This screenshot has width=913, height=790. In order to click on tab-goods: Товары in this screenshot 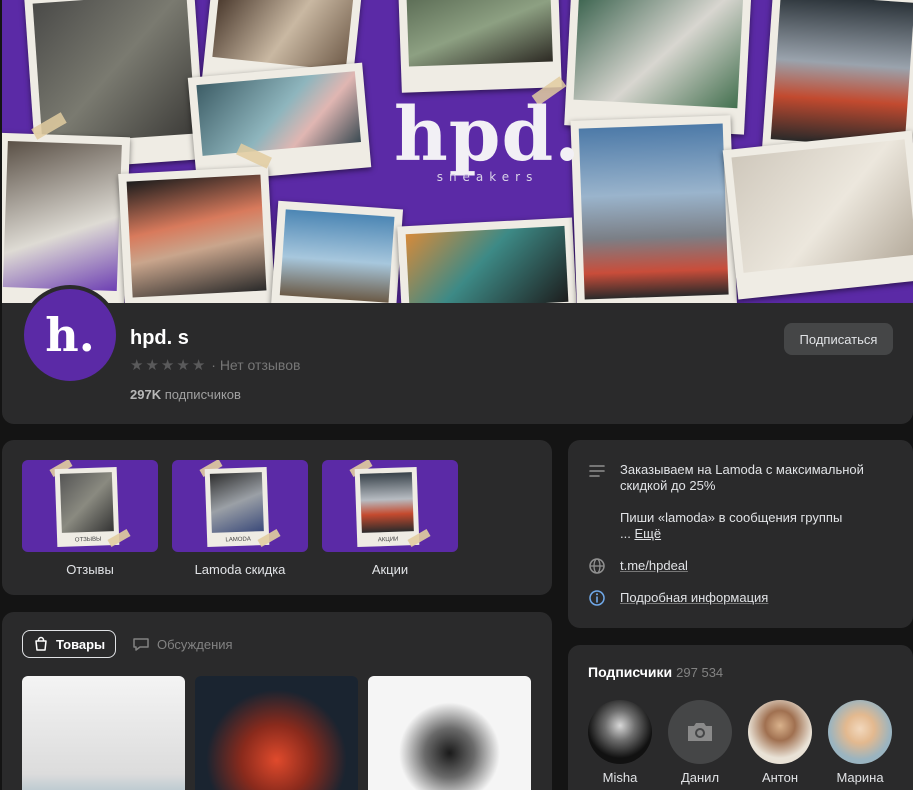, I will do `click(69, 644)`.